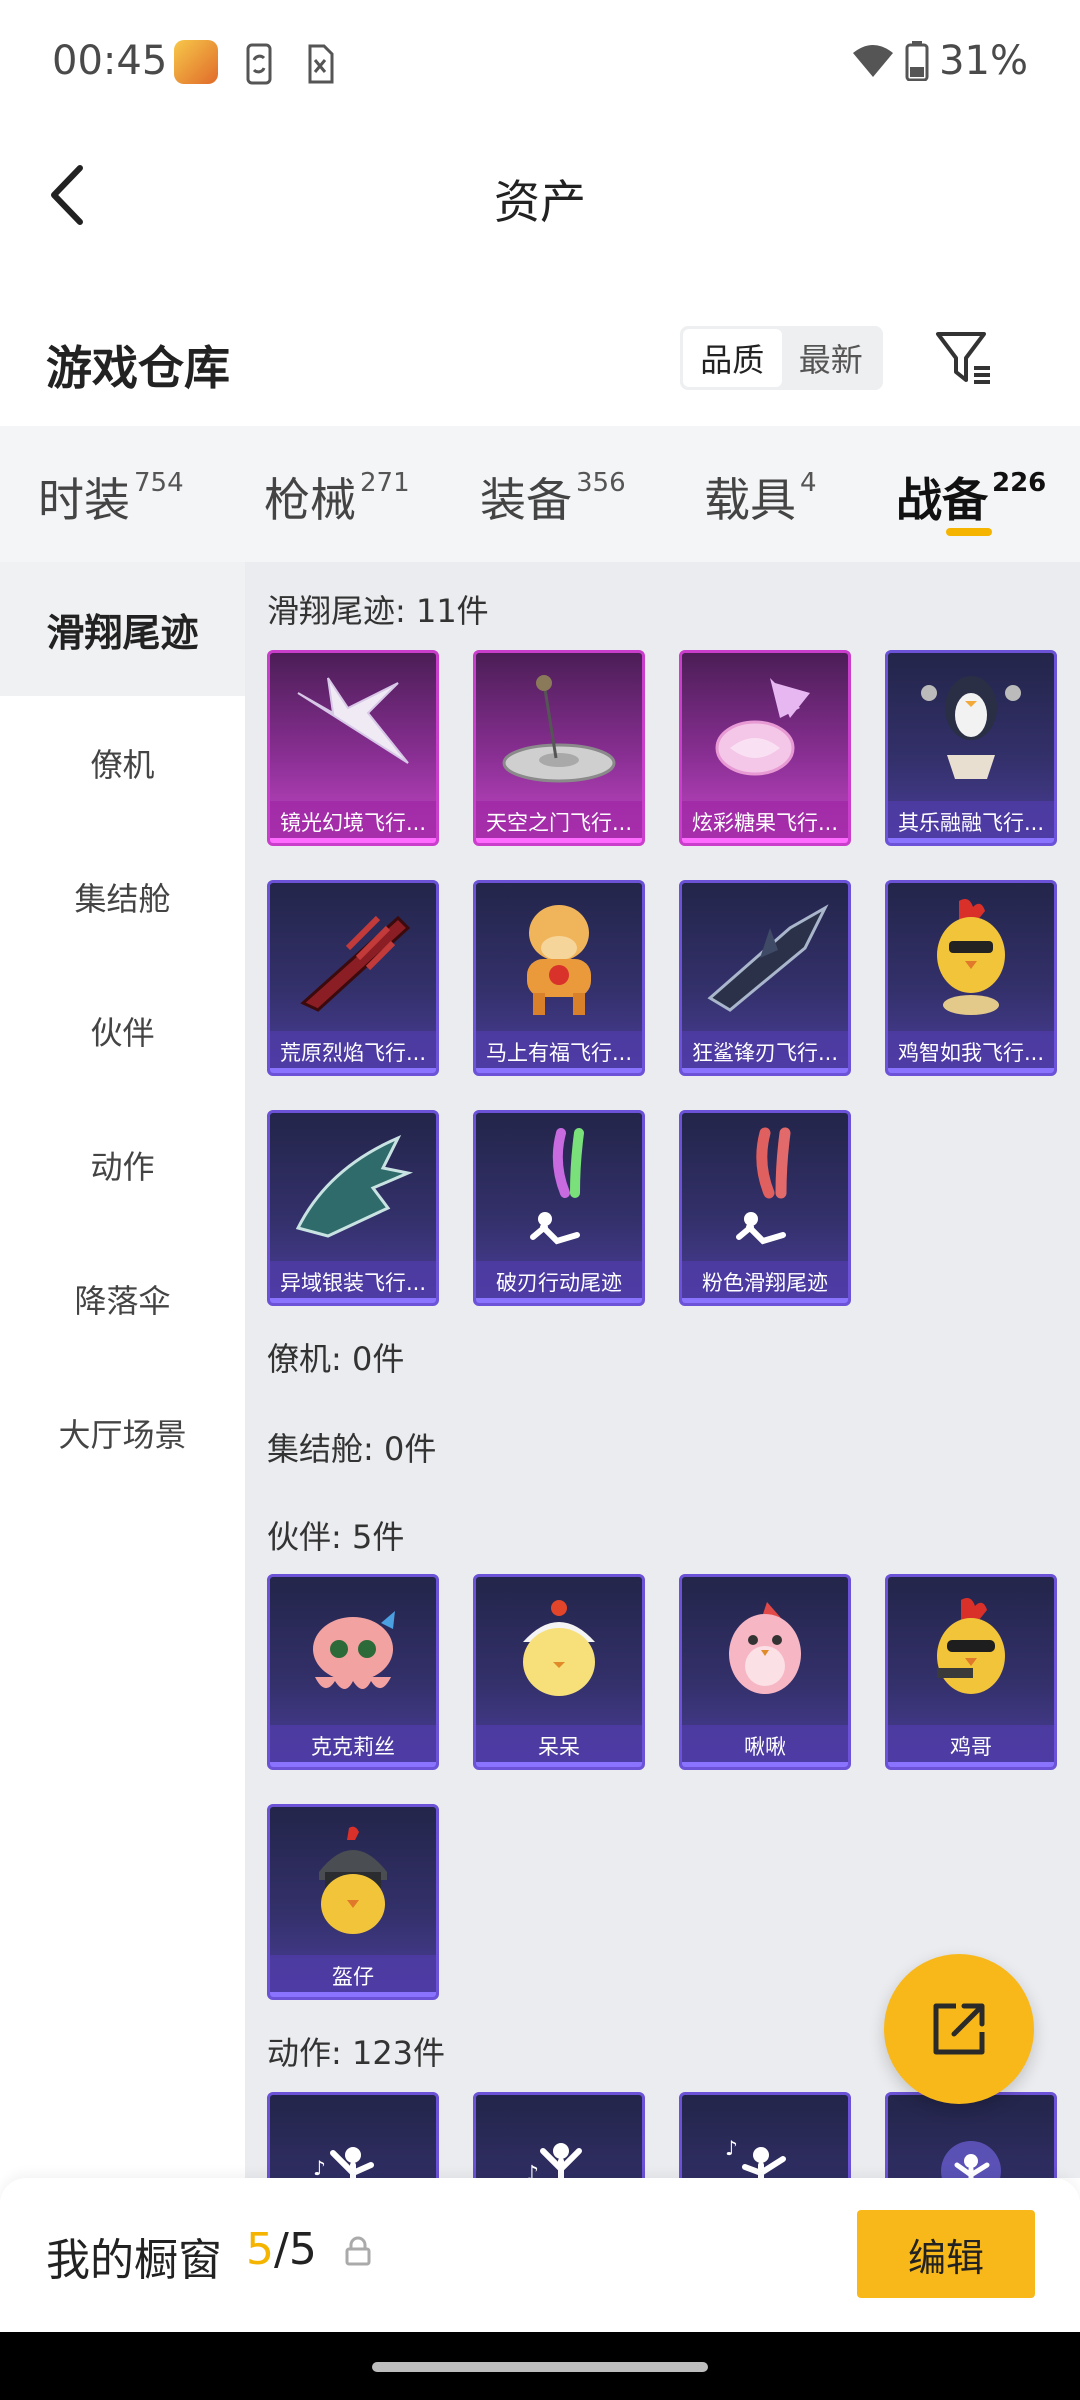  Describe the element at coordinates (122, 897) in the screenshot. I see `sidebar-item-capsule: 集结舱` at that location.